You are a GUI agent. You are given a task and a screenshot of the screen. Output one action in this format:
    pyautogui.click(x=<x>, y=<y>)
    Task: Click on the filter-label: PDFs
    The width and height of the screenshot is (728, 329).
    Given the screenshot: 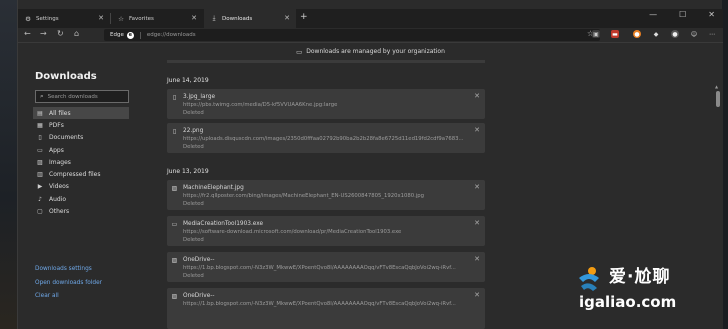 What is the action you would take?
    pyautogui.click(x=56, y=125)
    